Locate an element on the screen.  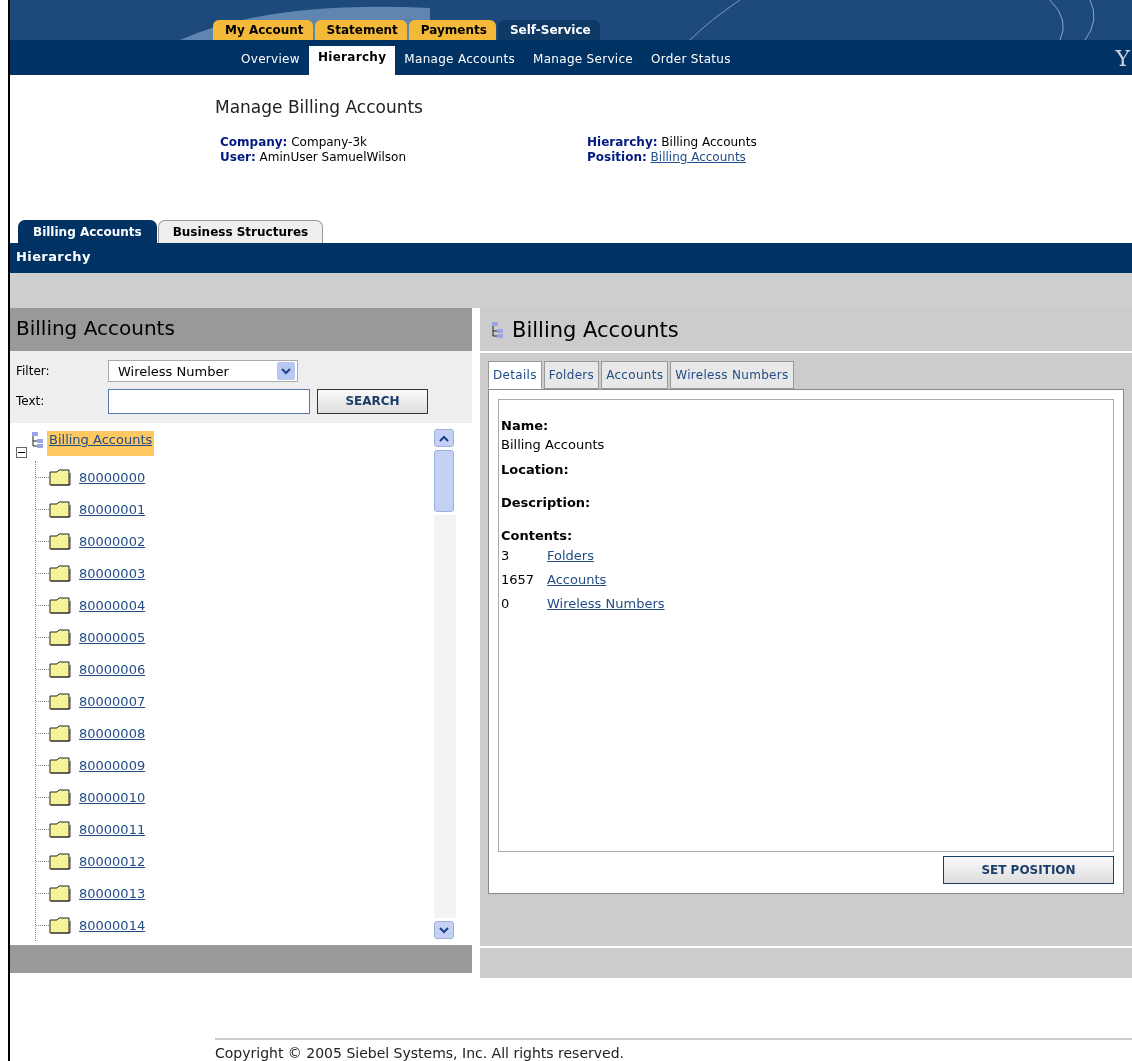
scroll-up-icon is located at coordinates (444, 438).